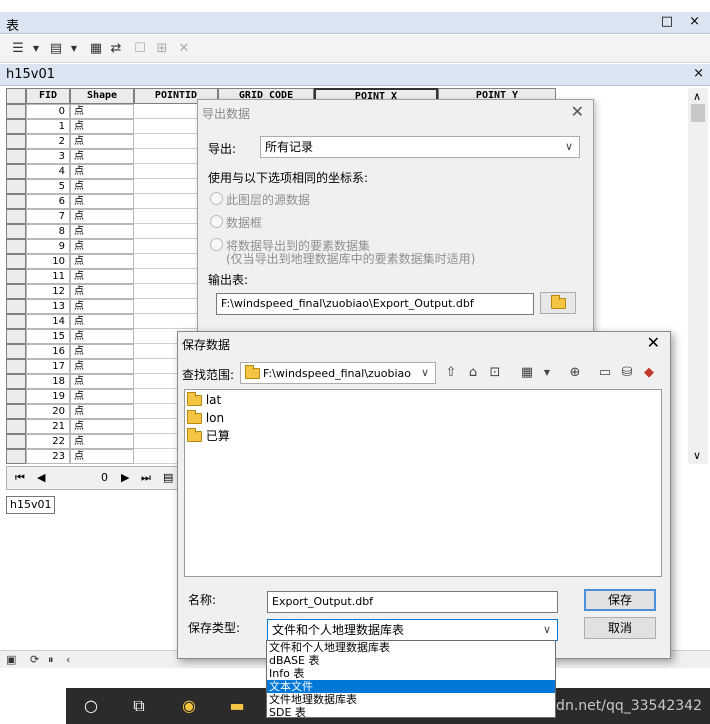  What do you see at coordinates (411, 673) in the screenshot?
I see `save-type-option: Info 表` at bounding box center [411, 673].